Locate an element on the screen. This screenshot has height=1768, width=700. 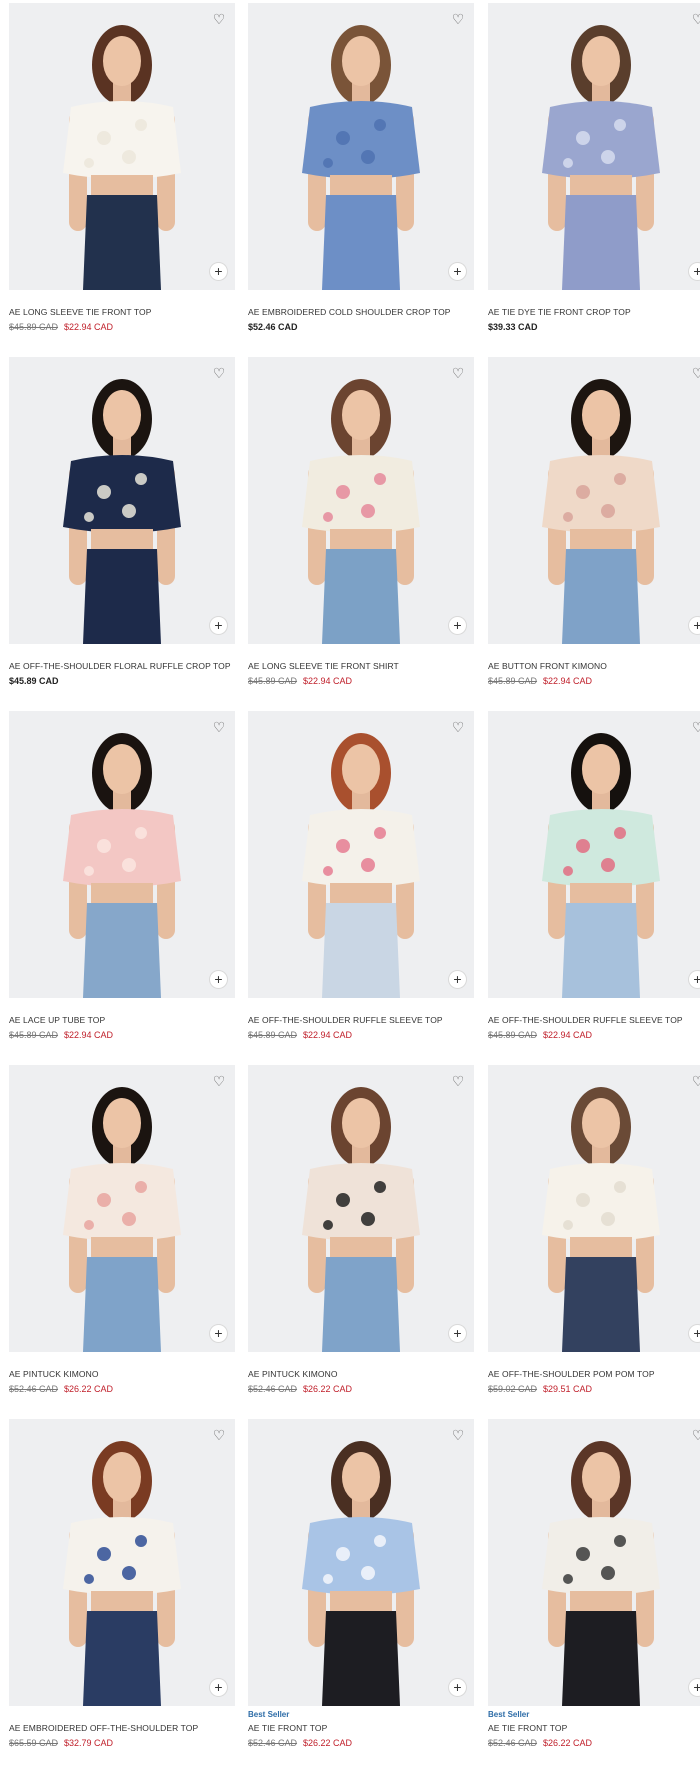
product-name: AE LONG SLEEVE TIE FRONT SHIRT is located at coordinates (361, 666).